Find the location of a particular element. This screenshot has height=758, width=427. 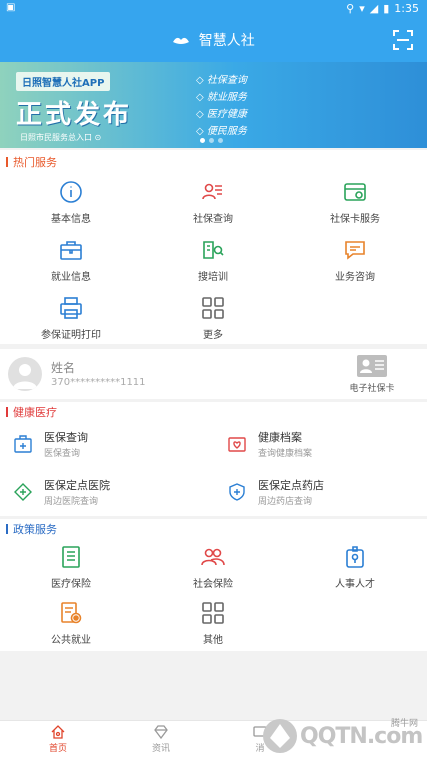

user-name: 姓名 is located at coordinates (63, 368).